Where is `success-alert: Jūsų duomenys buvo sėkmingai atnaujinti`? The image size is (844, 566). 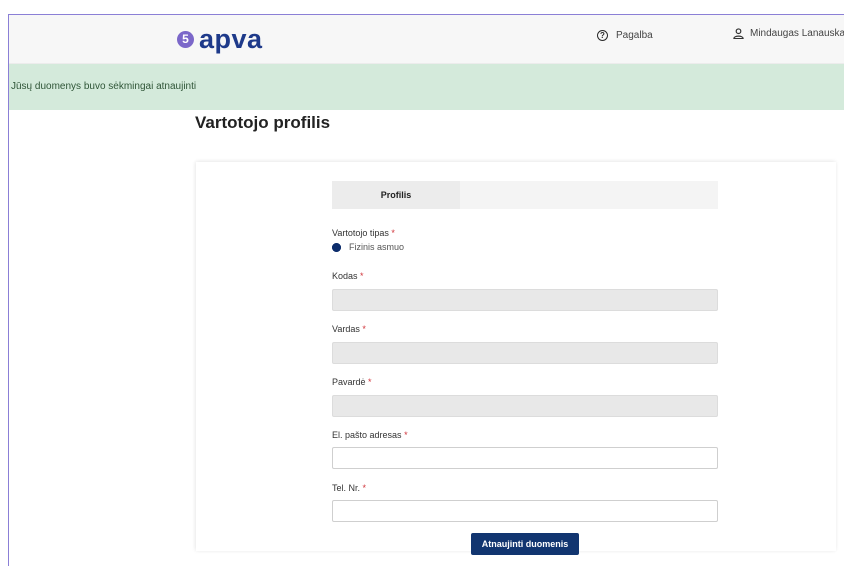 success-alert: Jūsų duomenys buvo sėkmingai atnaujinti is located at coordinates (426, 87).